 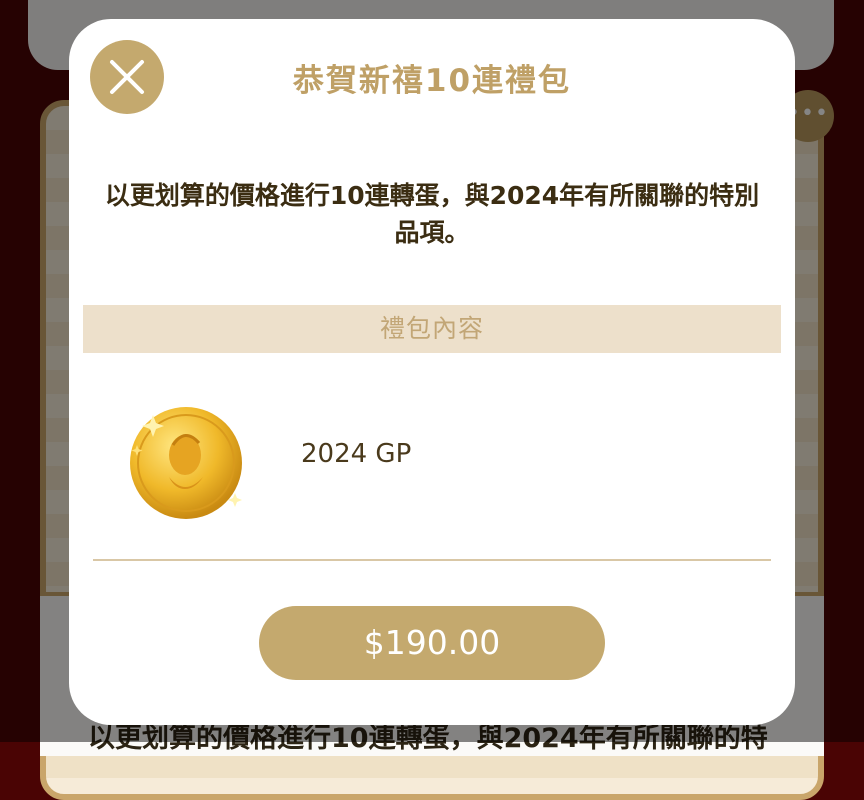 What do you see at coordinates (432, 643) in the screenshot?
I see `purchase-button: $190.00` at bounding box center [432, 643].